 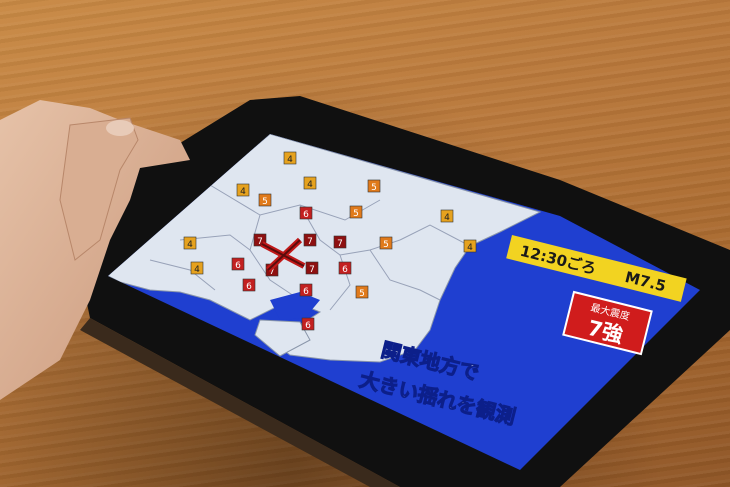 What do you see at coordinates (120, 128) in the screenshot?
I see `thumbnail` at bounding box center [120, 128].